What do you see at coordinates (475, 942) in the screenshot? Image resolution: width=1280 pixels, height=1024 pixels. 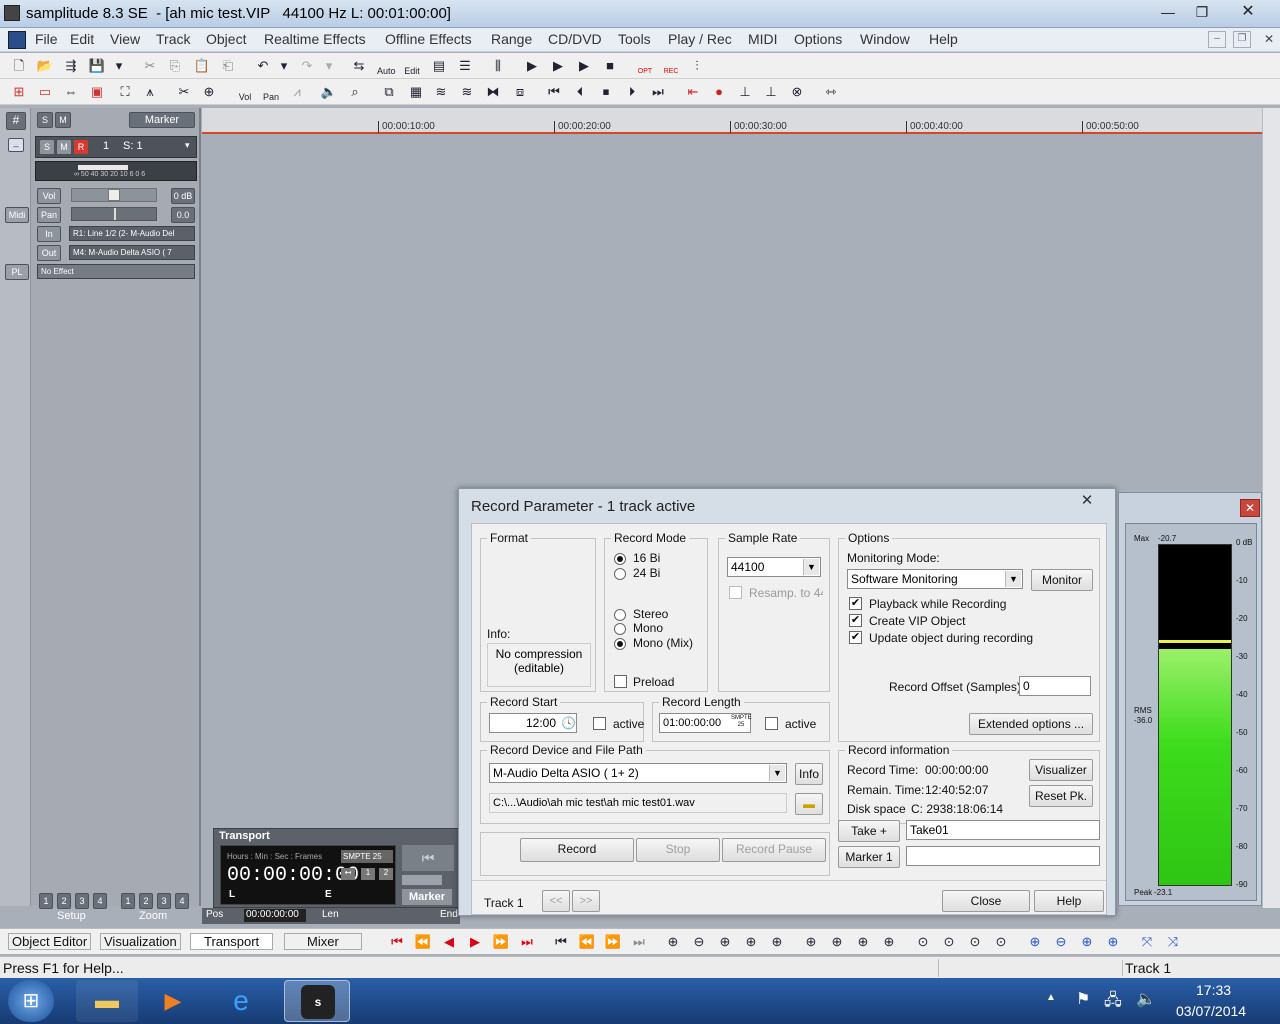 I see `step-fwd-icon: ▶` at bounding box center [475, 942].